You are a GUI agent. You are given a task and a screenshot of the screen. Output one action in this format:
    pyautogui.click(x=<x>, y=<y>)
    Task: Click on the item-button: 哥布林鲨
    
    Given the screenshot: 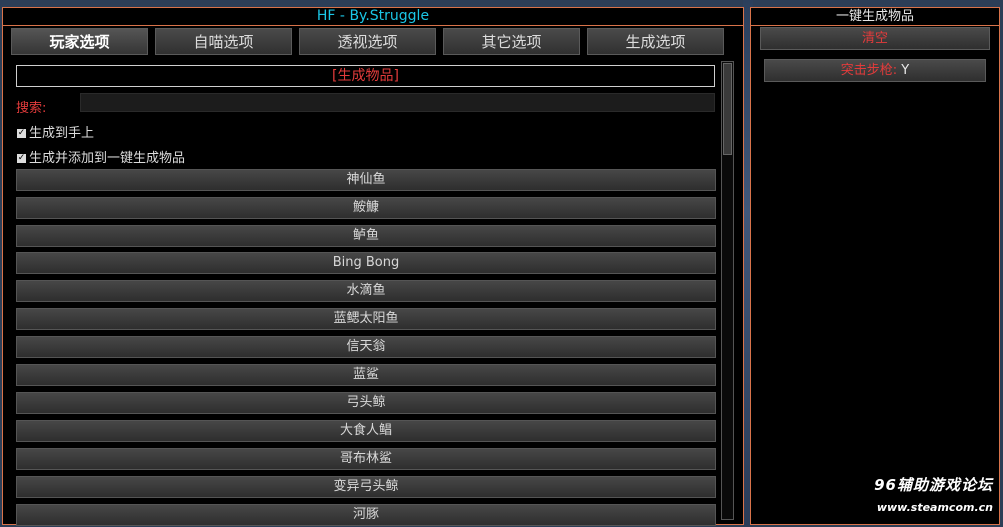 What is the action you would take?
    pyautogui.click(x=366, y=459)
    